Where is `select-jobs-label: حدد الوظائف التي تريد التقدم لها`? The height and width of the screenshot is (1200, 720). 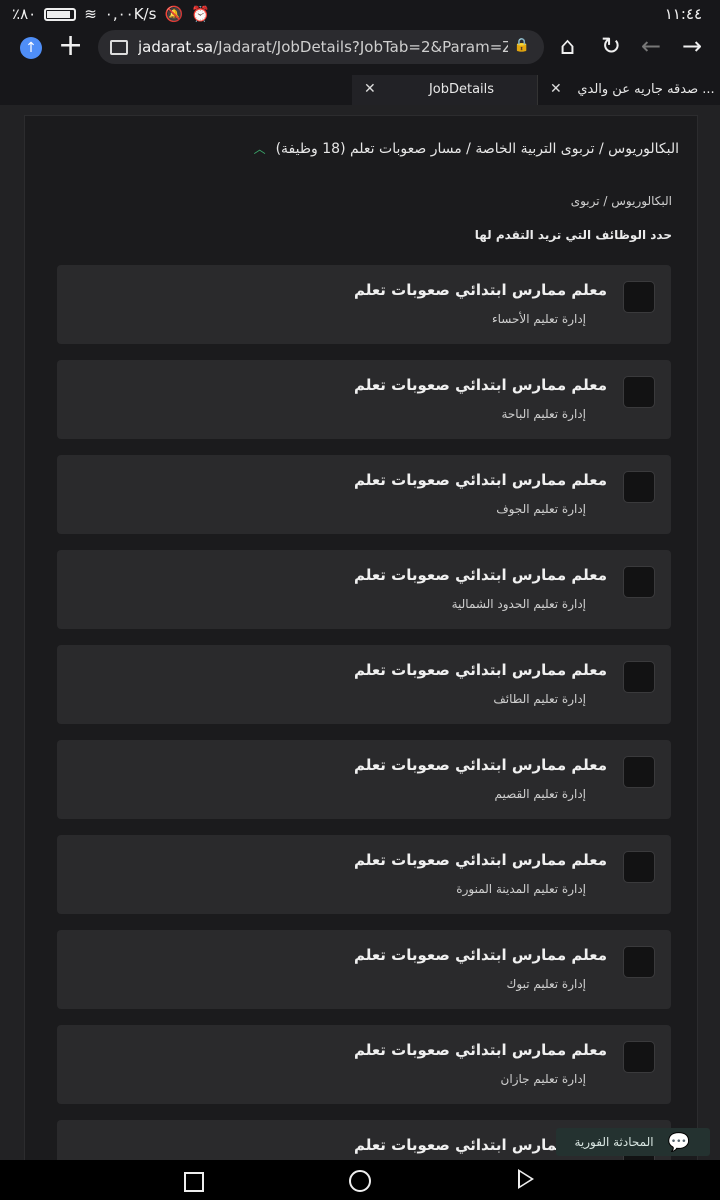
select-jobs-label: حدد الوظائف التي تريد التقدم لها is located at coordinates (573, 235).